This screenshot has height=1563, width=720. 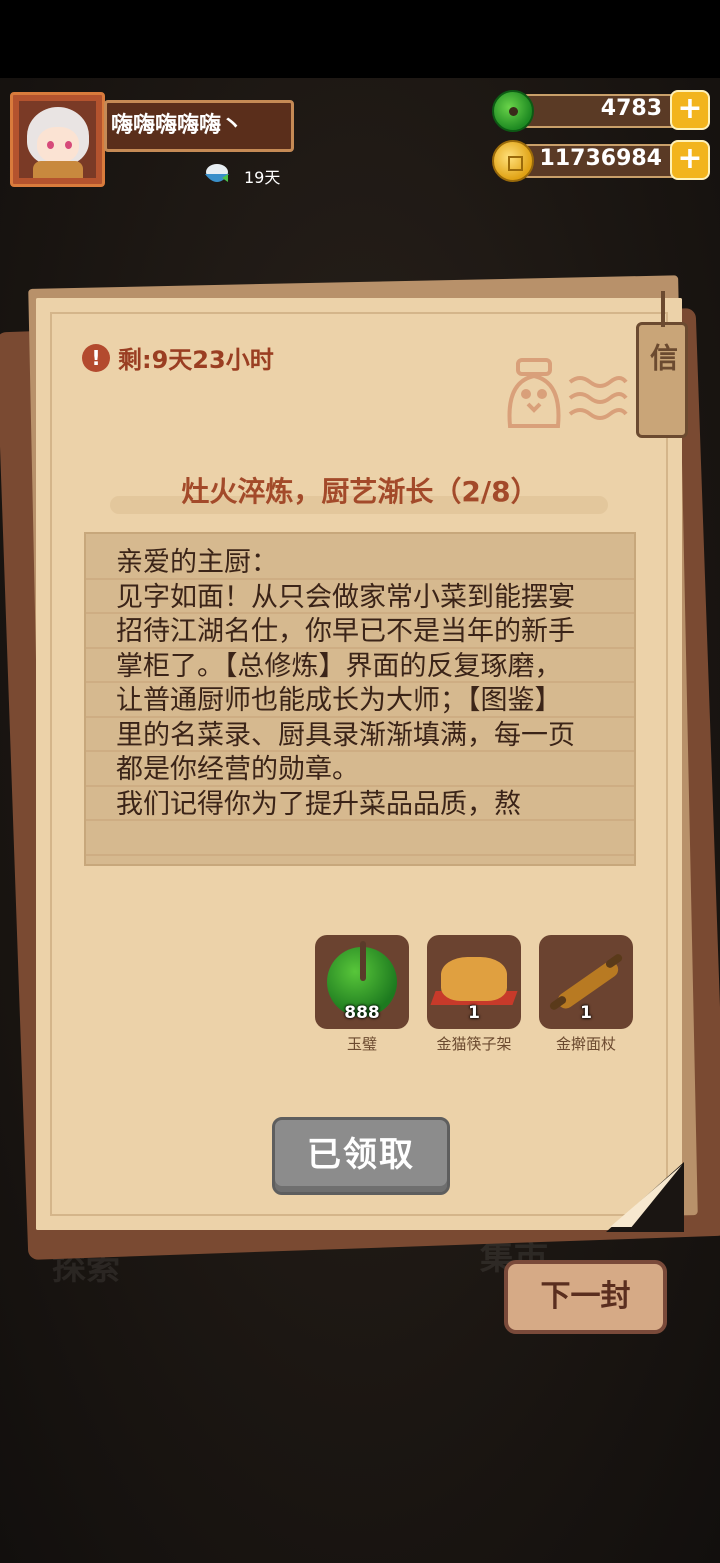 I want to click on coin-icon, so click(x=513, y=161).